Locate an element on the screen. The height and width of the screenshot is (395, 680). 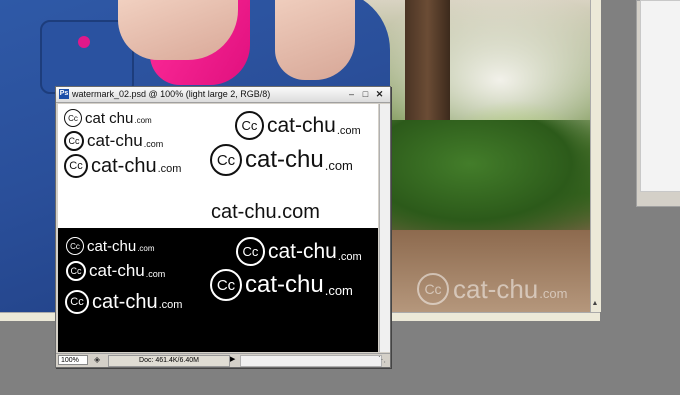
maximize-button: □ is located at coordinates (365, 94).